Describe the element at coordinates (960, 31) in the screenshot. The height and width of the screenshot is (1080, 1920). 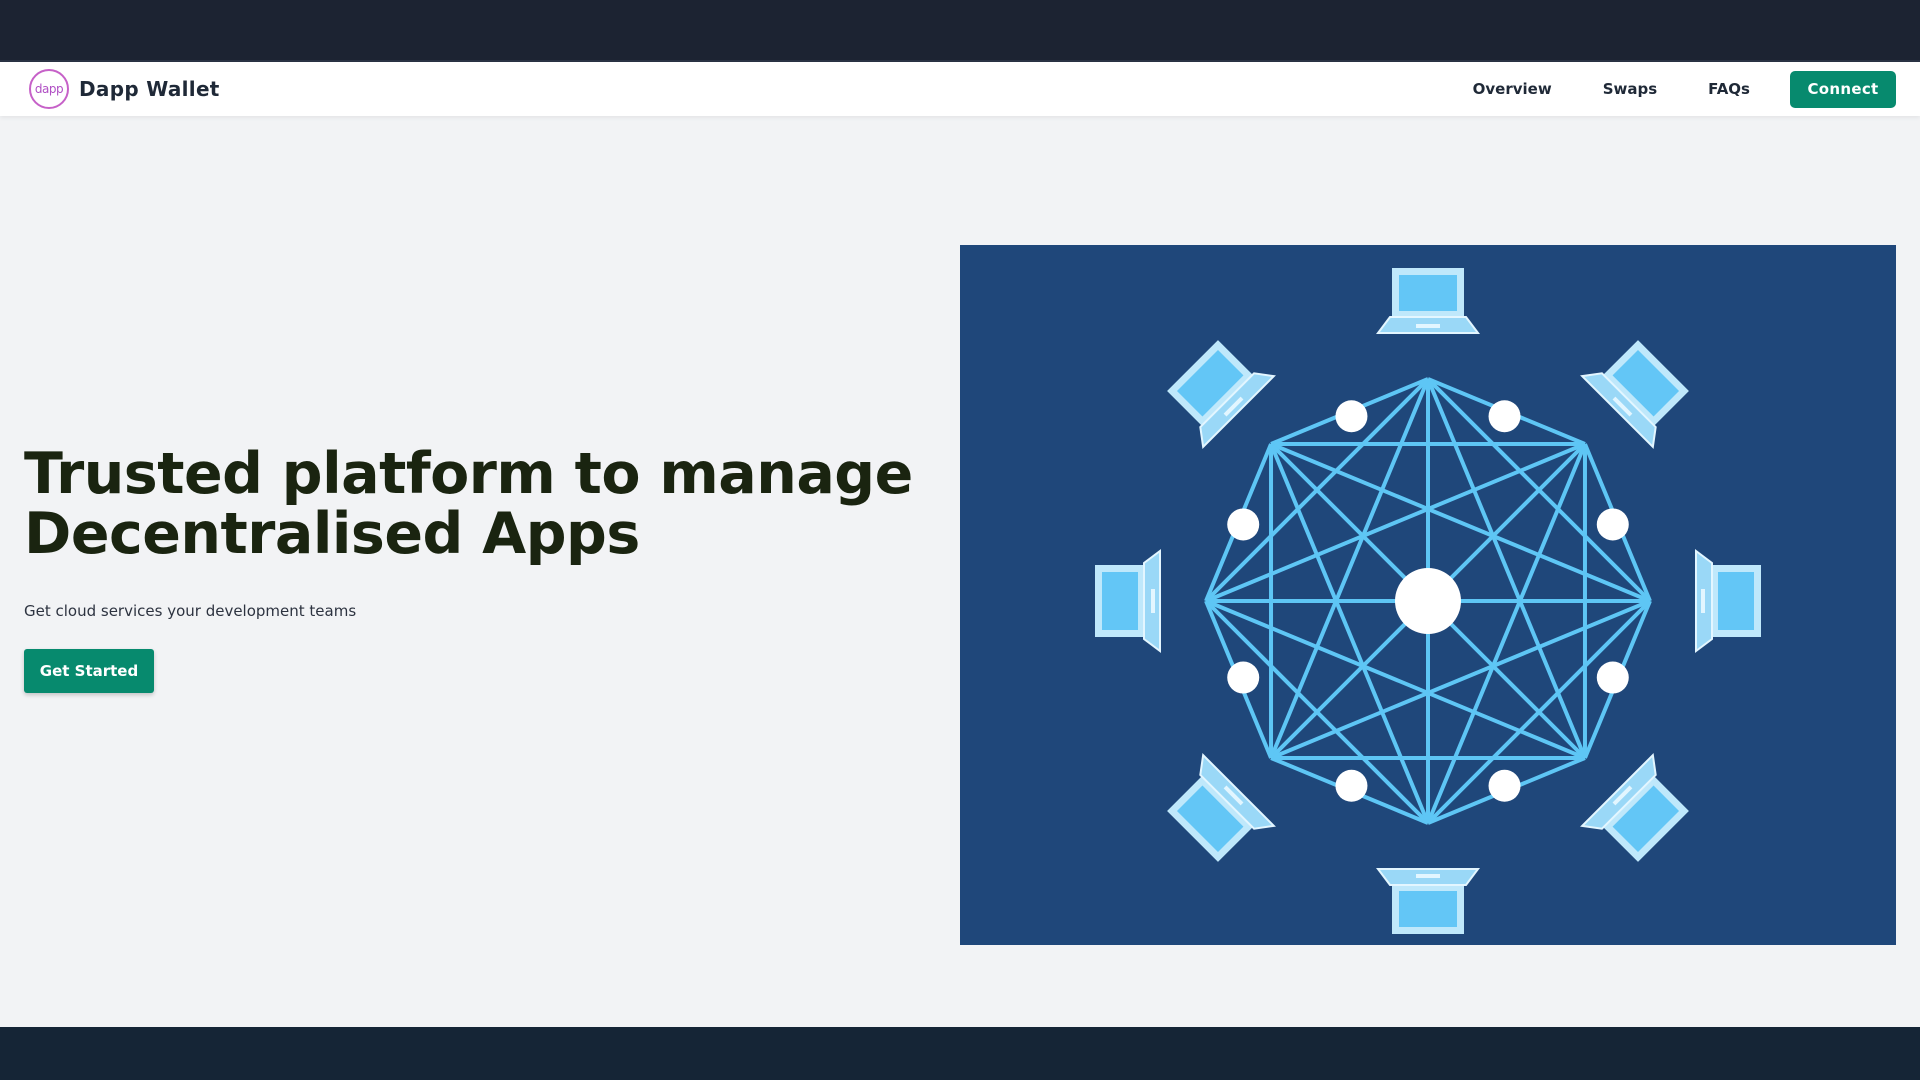
I see `top-bar` at that location.